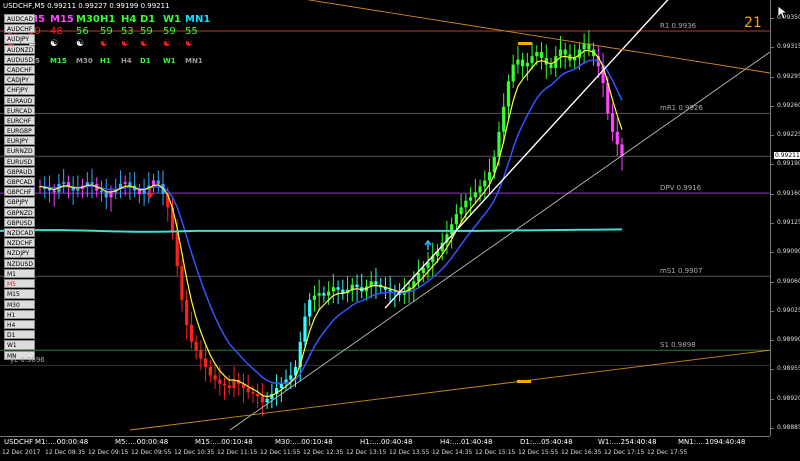 This screenshot has height=461, width=800. I want to click on price-label: 0.99225, so click(788, 135).